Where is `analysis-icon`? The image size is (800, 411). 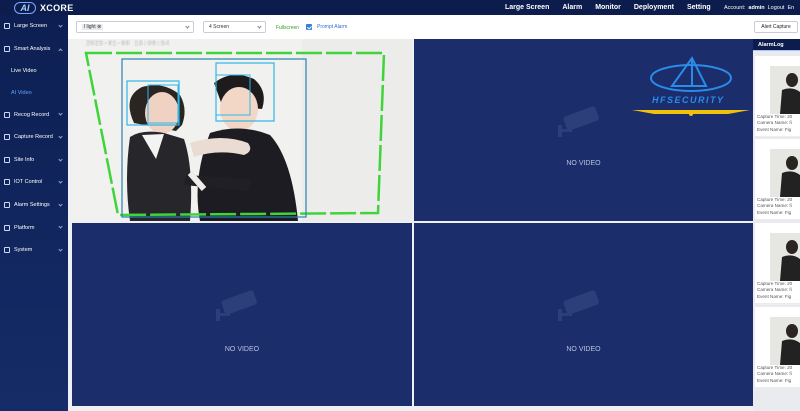
analysis-icon is located at coordinates (7, 48).